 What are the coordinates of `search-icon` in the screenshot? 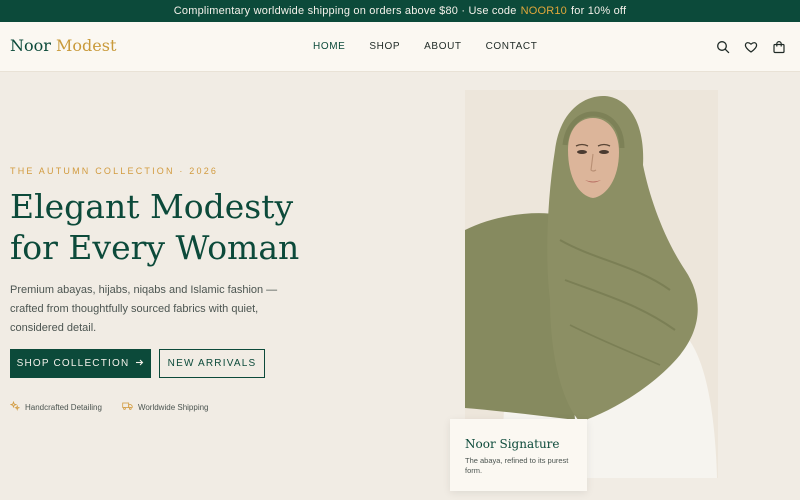 It's located at (723, 47).